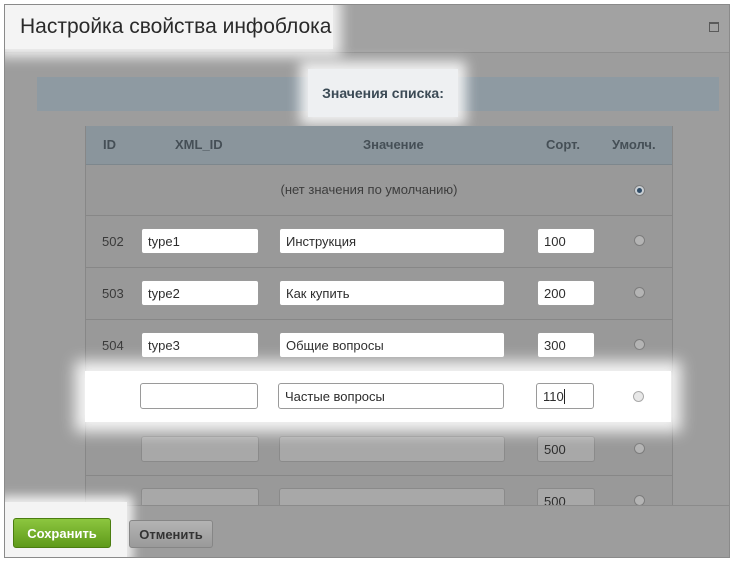  What do you see at coordinates (113, 345) in the screenshot?
I see `row-id: 504` at bounding box center [113, 345].